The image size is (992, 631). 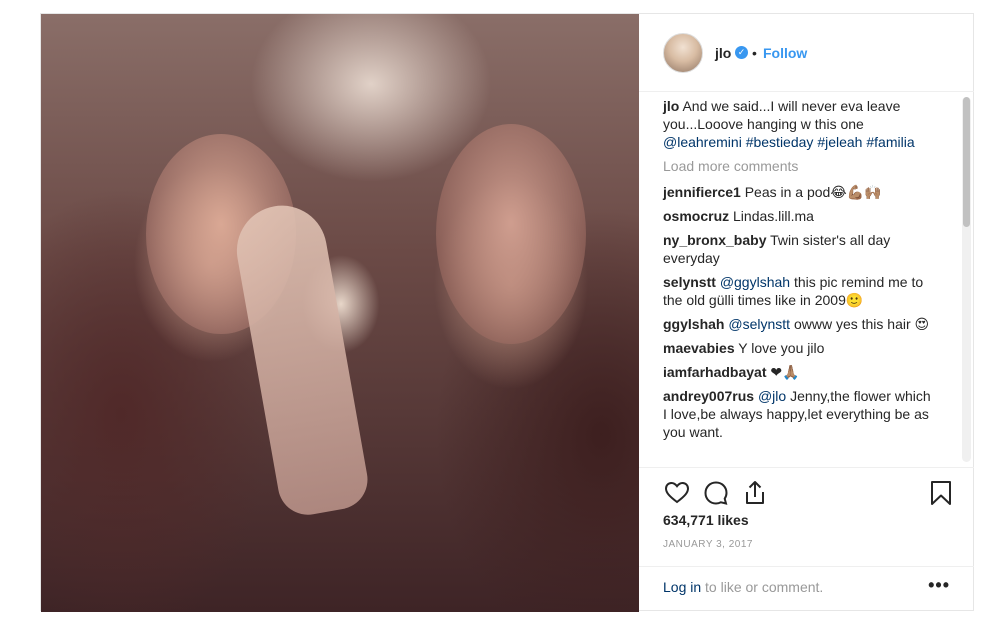 What do you see at coordinates (755, 493) in the screenshot?
I see `share-icon` at bounding box center [755, 493].